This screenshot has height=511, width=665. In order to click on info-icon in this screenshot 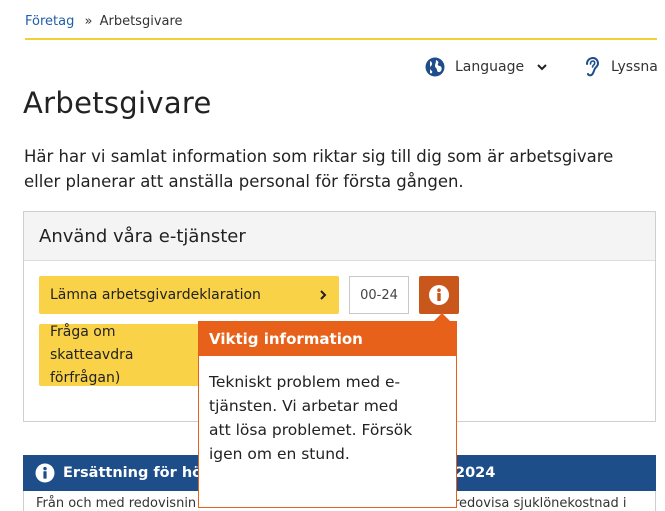, I will do `click(439, 295)`.